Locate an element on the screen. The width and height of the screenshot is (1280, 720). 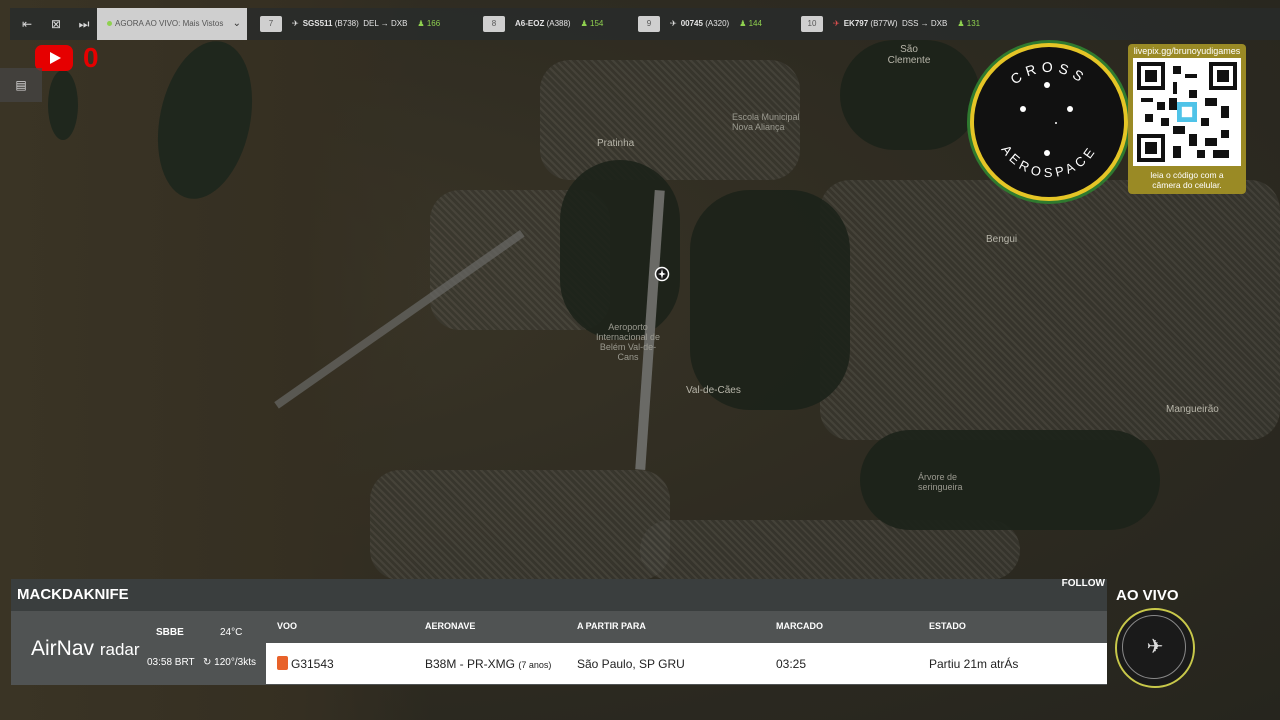
svg-text: AEROSPACE is located at coordinates (1048, 161).